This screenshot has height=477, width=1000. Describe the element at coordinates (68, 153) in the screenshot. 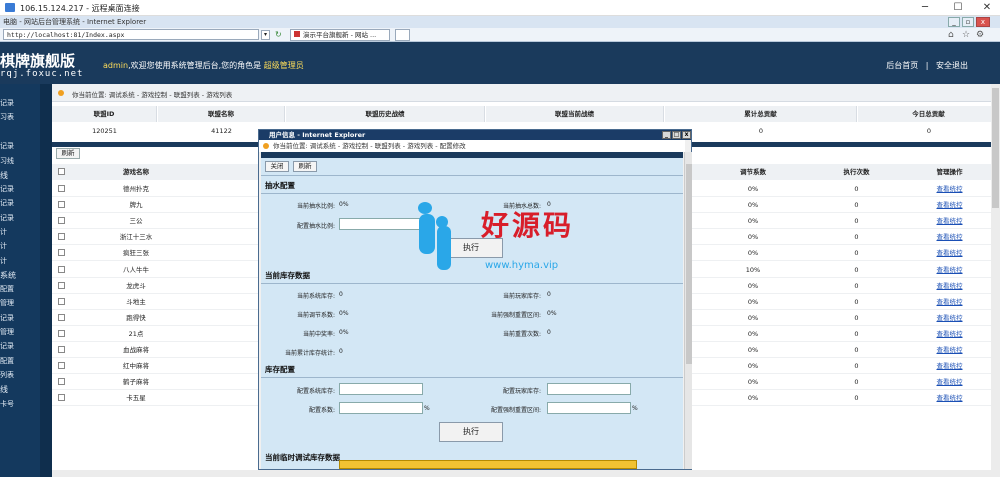

I see `refresh-button: 刷新` at that location.